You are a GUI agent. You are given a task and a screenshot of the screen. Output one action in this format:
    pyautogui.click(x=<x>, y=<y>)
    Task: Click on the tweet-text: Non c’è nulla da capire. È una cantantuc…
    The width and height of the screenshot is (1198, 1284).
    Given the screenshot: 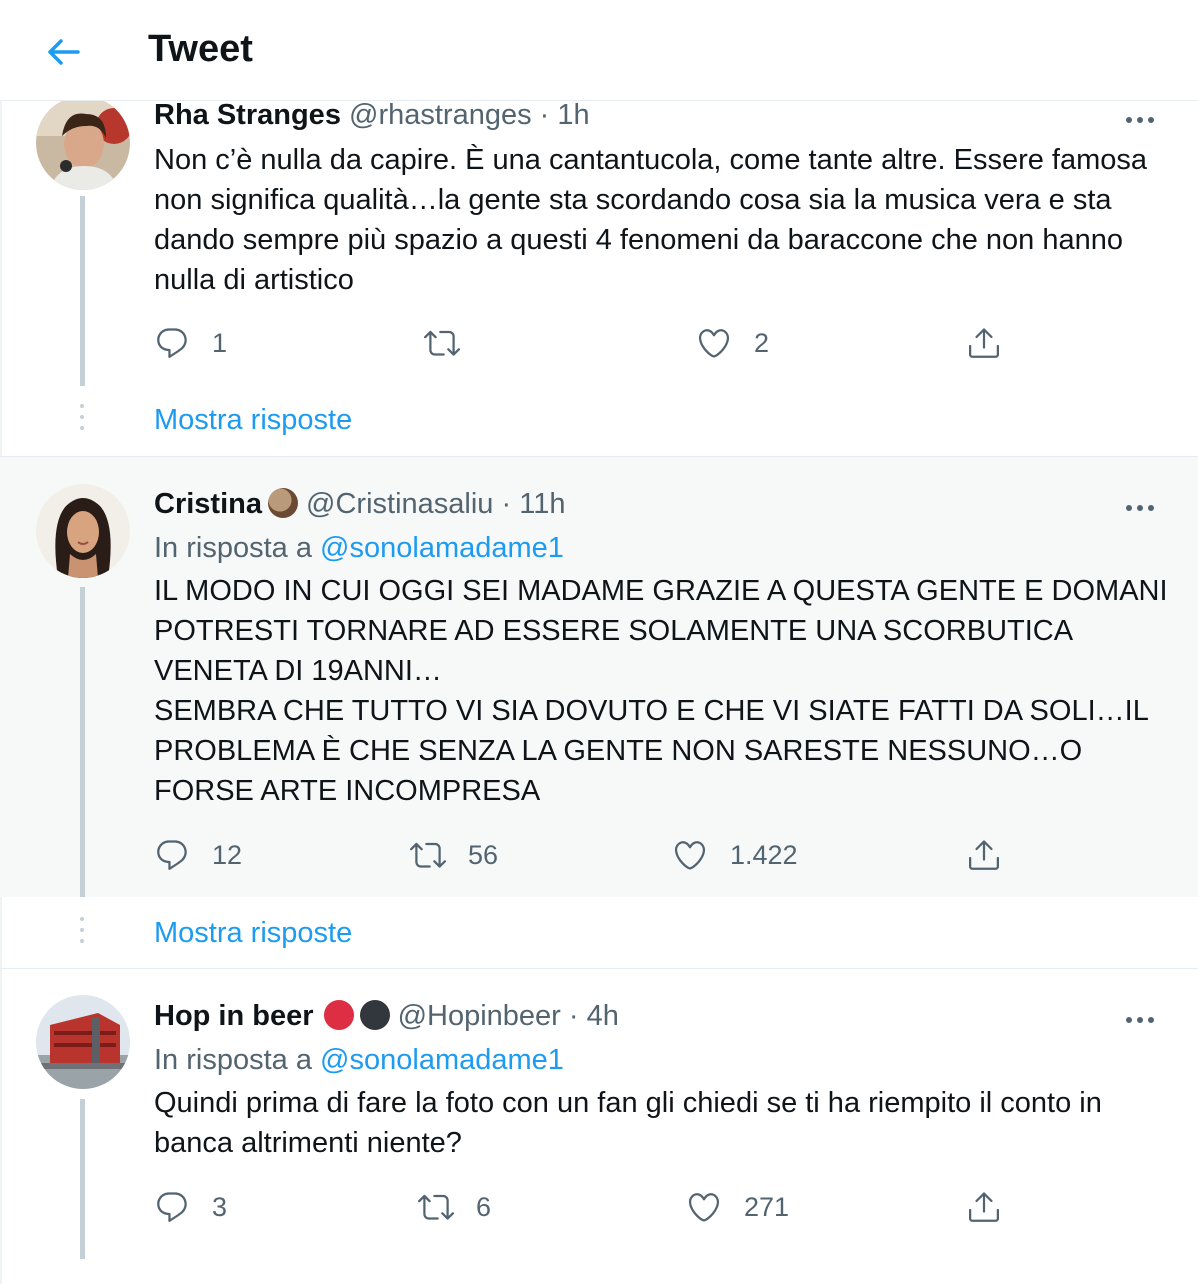 What is the action you would take?
    pyautogui.click(x=651, y=220)
    